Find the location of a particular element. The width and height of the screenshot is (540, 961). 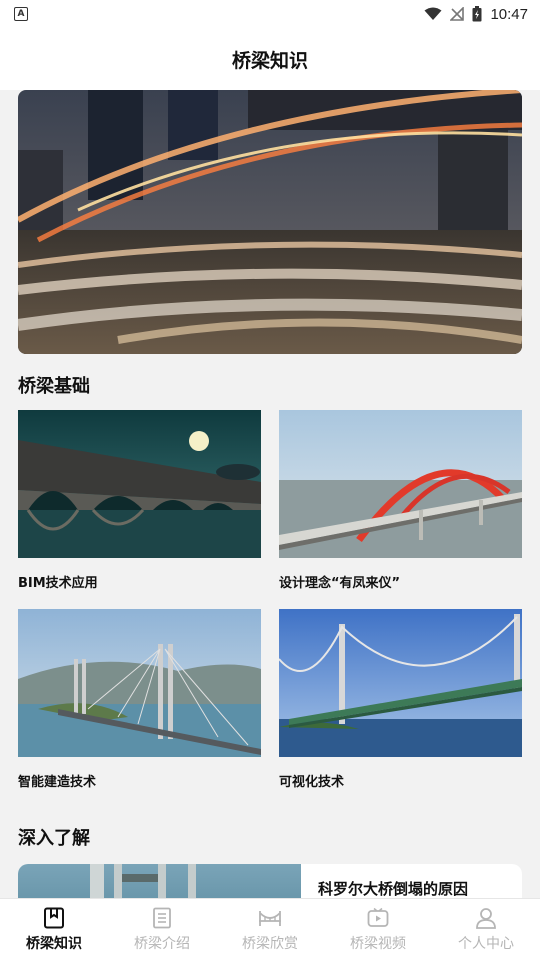

tab-bridge-video: 桥梁视频 is located at coordinates (378, 930).